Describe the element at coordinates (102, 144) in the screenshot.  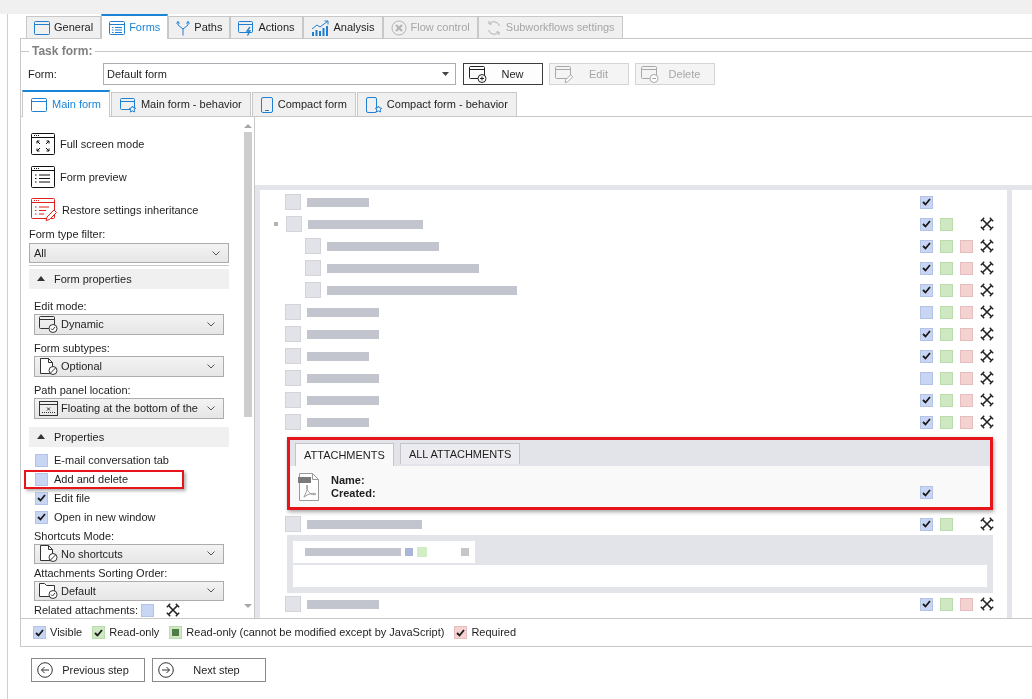
I see `action-link: Full screen mode` at that location.